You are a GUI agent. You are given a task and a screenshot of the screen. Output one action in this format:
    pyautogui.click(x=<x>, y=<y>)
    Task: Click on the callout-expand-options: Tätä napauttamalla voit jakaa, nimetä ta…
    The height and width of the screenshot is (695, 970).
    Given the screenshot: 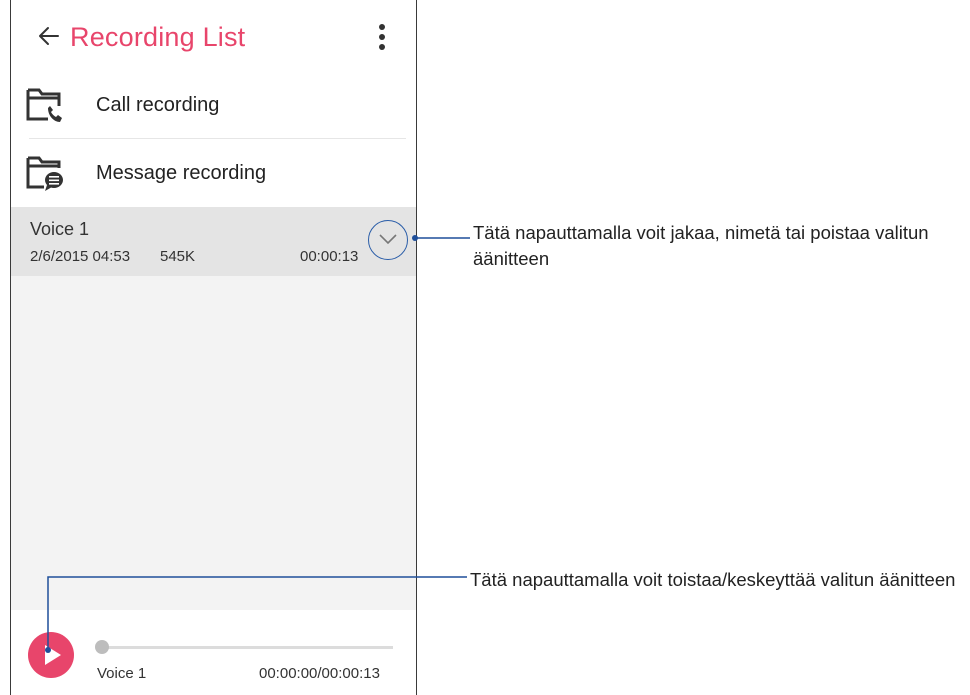 What is the action you would take?
    pyautogui.click(x=701, y=245)
    